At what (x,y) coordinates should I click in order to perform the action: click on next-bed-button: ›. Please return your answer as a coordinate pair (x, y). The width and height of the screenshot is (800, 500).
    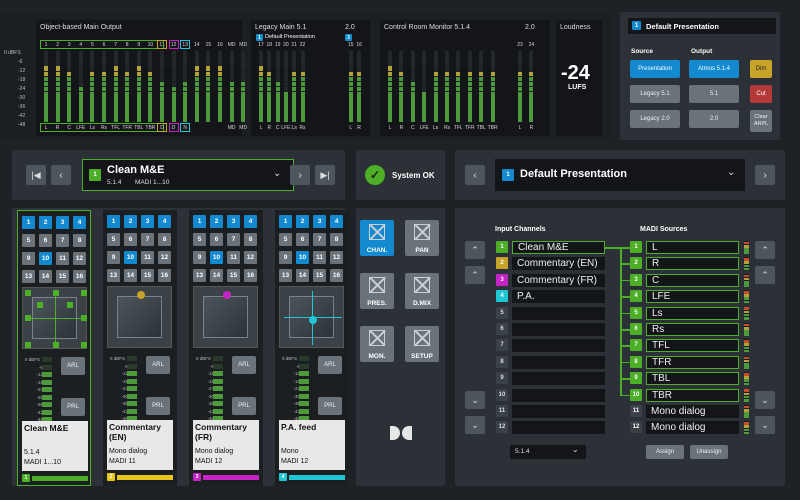
    Looking at the image, I should click on (300, 175).